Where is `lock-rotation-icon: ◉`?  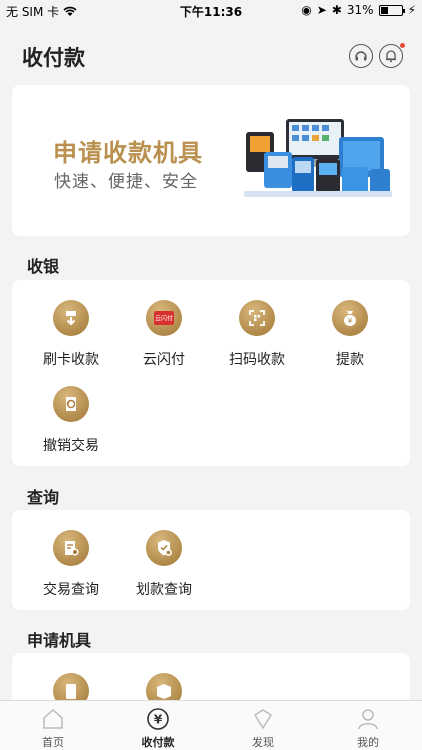
lock-rotation-icon: ◉ is located at coordinates (306, 10).